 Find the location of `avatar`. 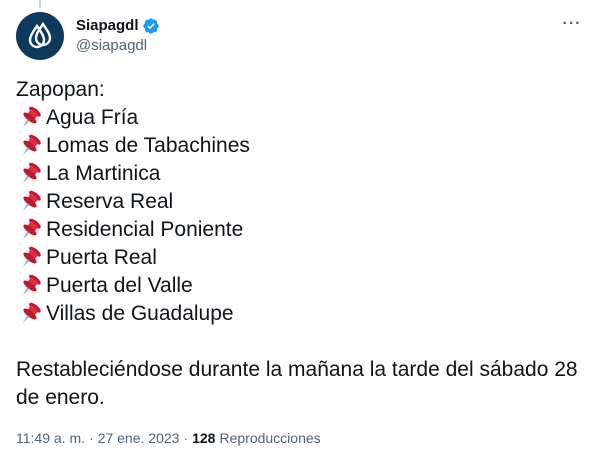

avatar is located at coordinates (40, 36).